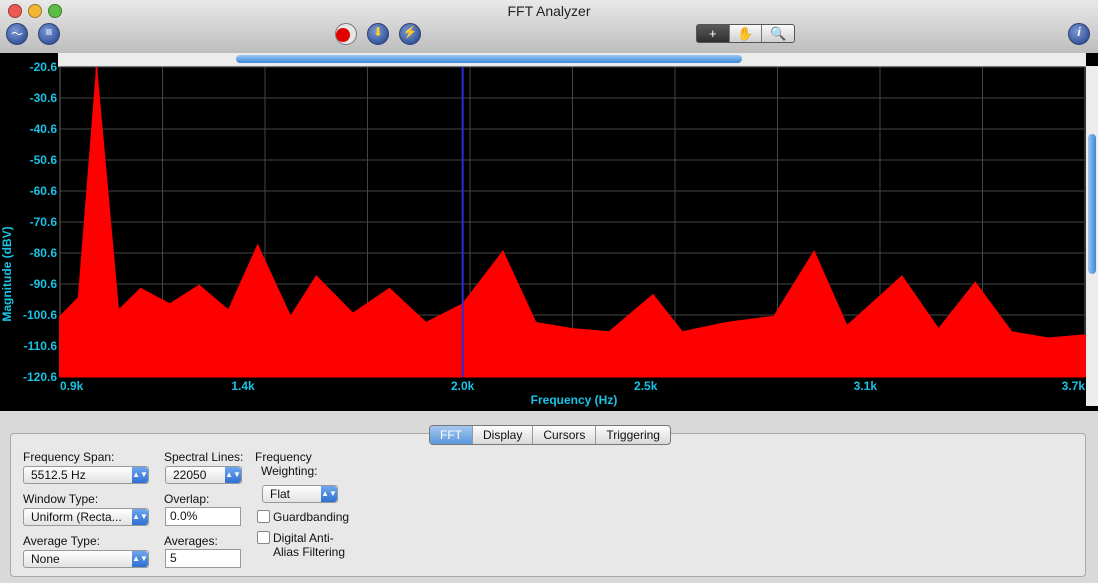 The height and width of the screenshot is (583, 1098). I want to click on window-title: FFT Analyzer, so click(549, 11).